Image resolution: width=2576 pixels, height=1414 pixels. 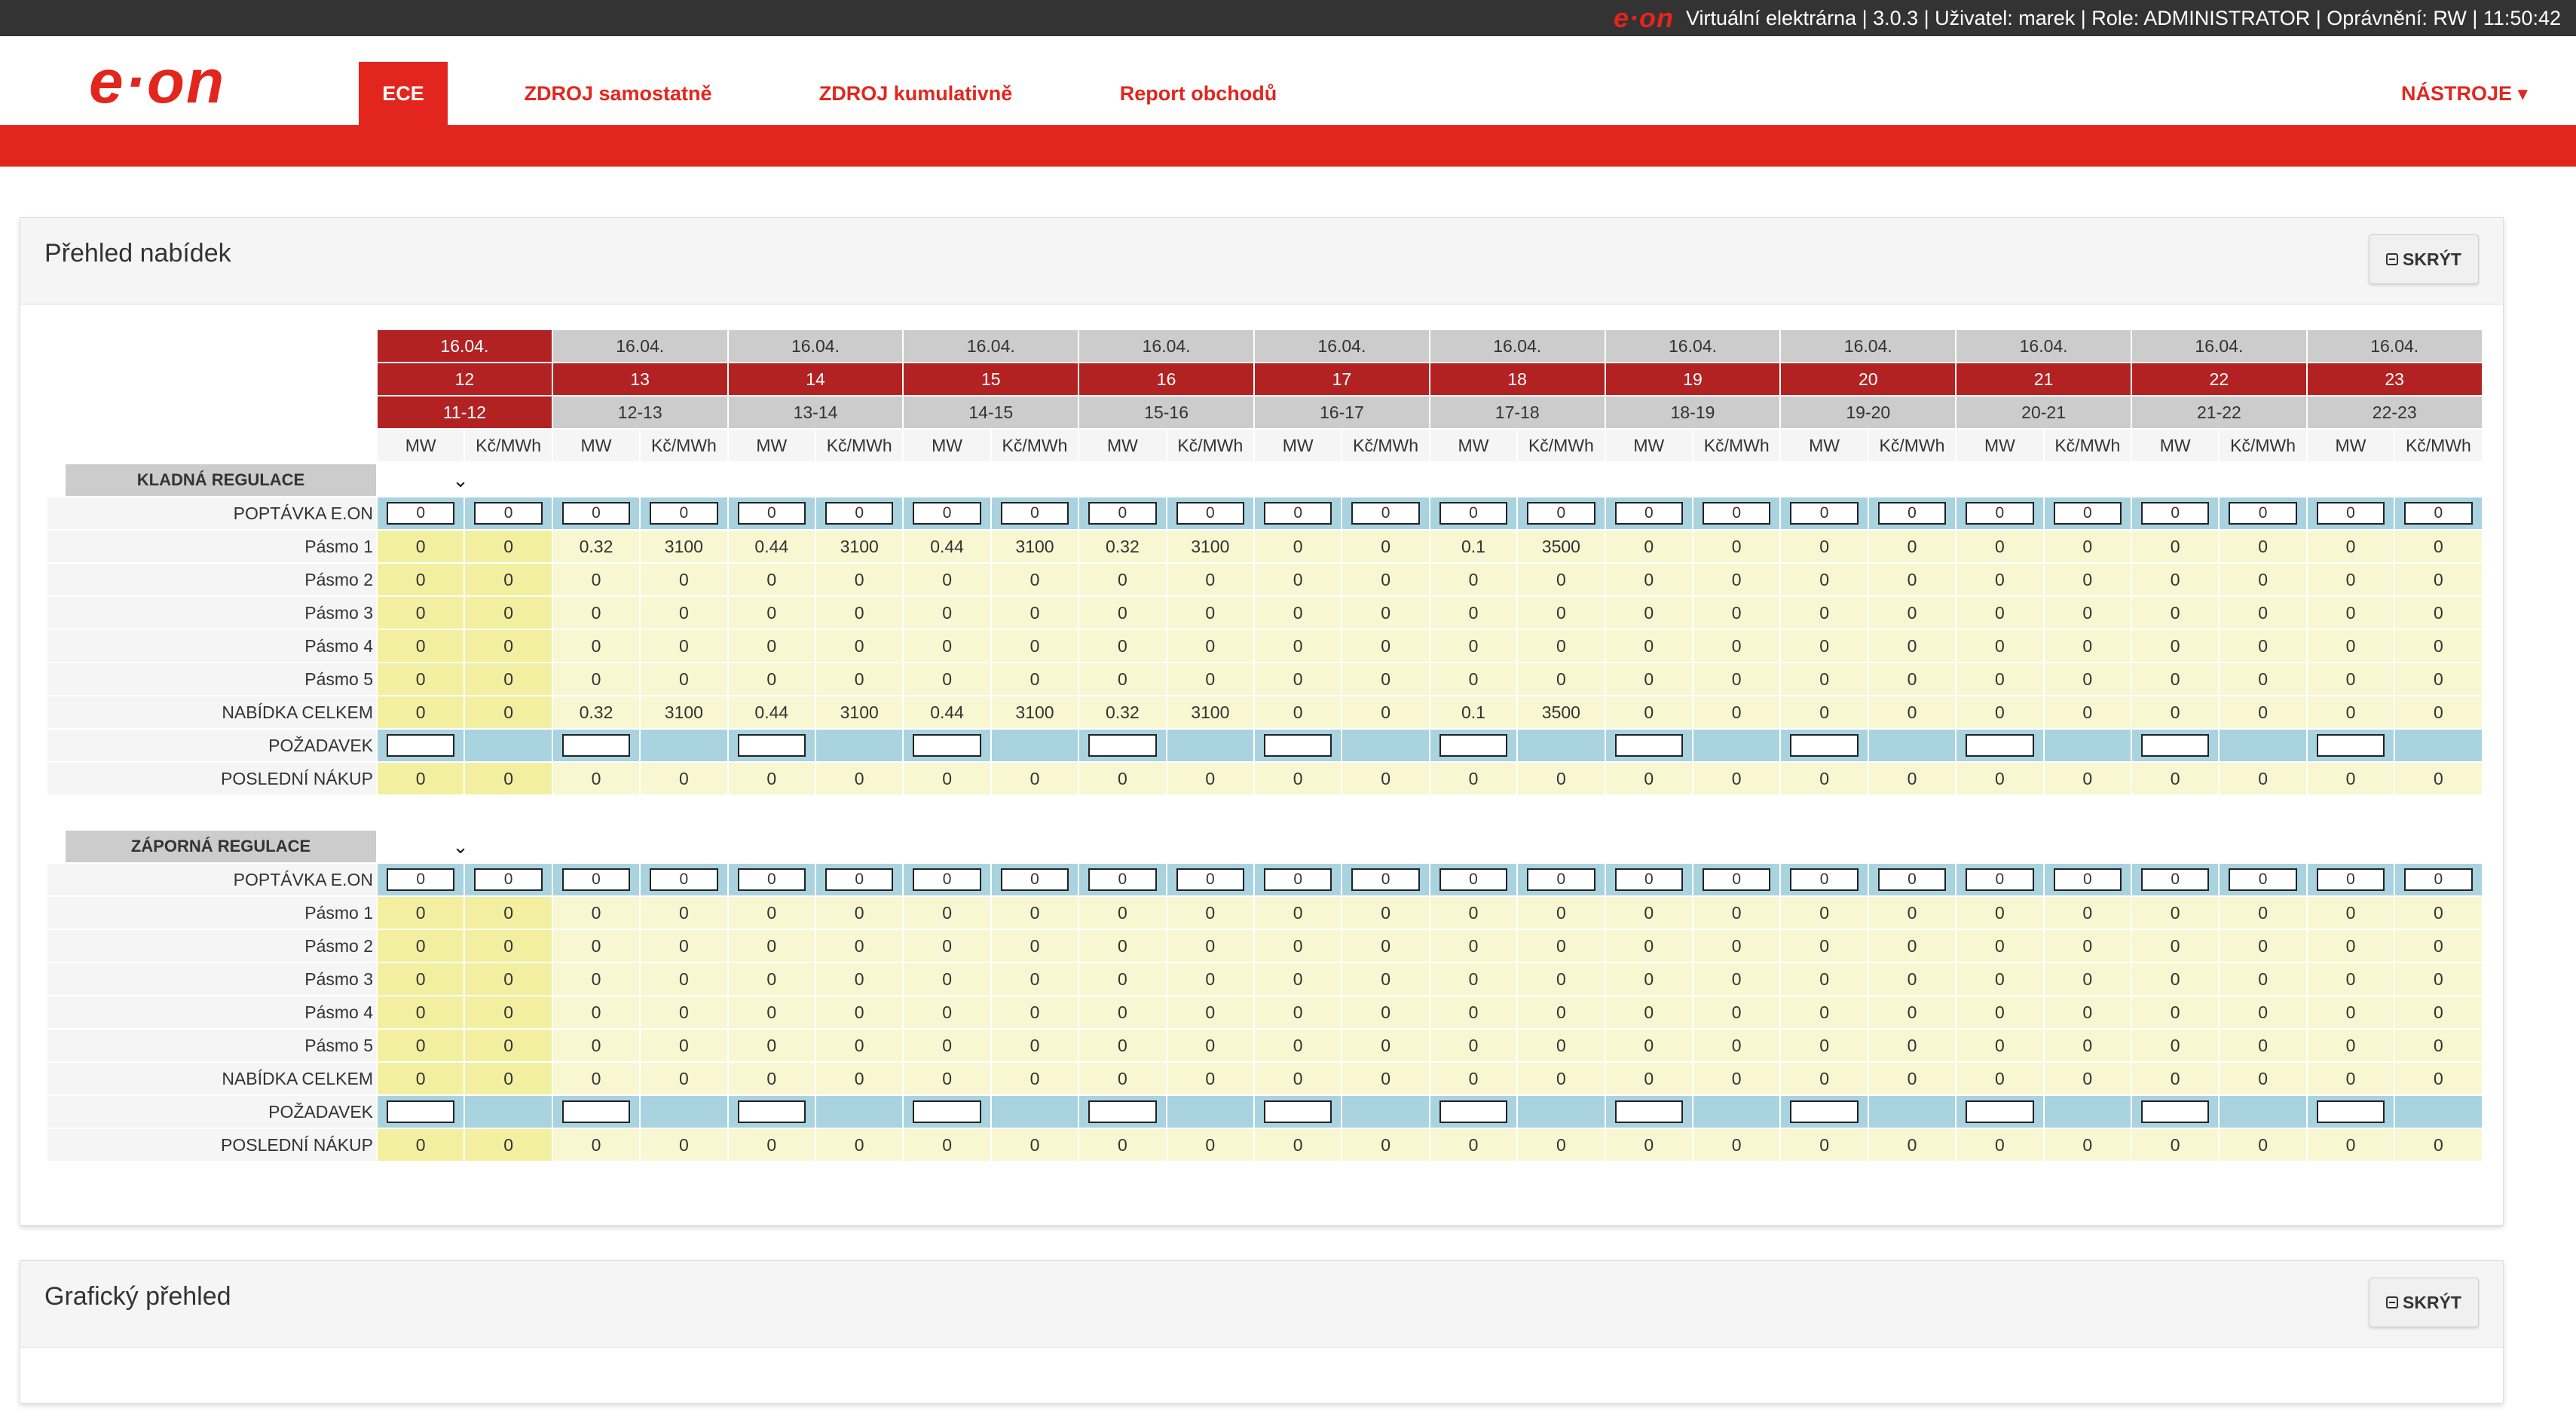 What do you see at coordinates (403, 93) in the screenshot?
I see `nav-tab-ece: ECE` at bounding box center [403, 93].